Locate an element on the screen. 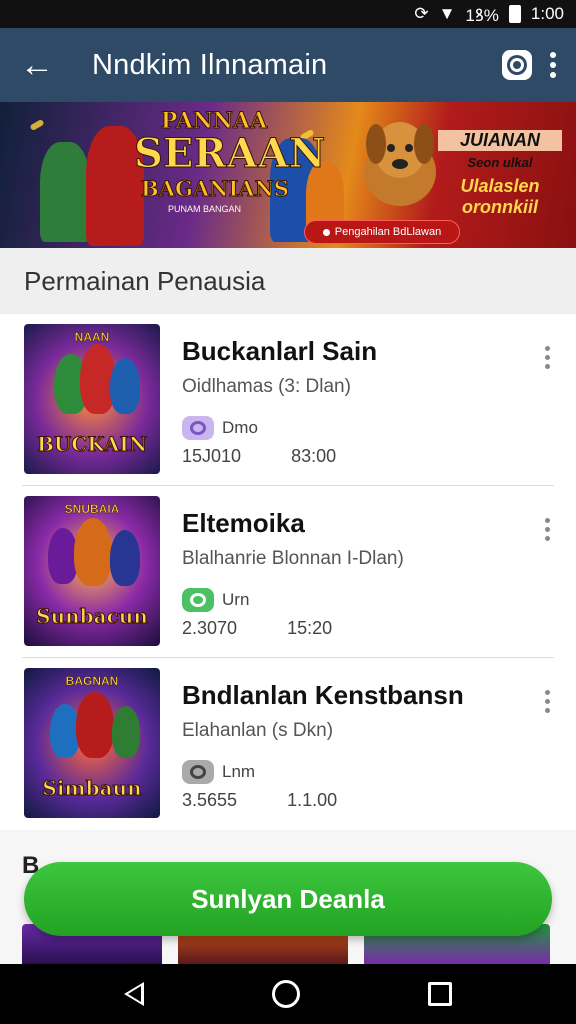 This screenshot has height=1024, width=576. game-badge: Lnm is located at coordinates (218, 772).